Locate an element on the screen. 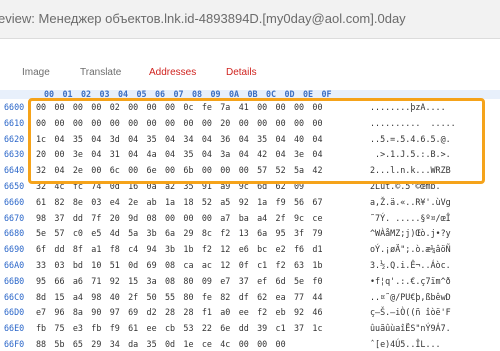  row-ascii: •f¦q'.:.€.ç7ïm^ð is located at coordinates (410, 281).